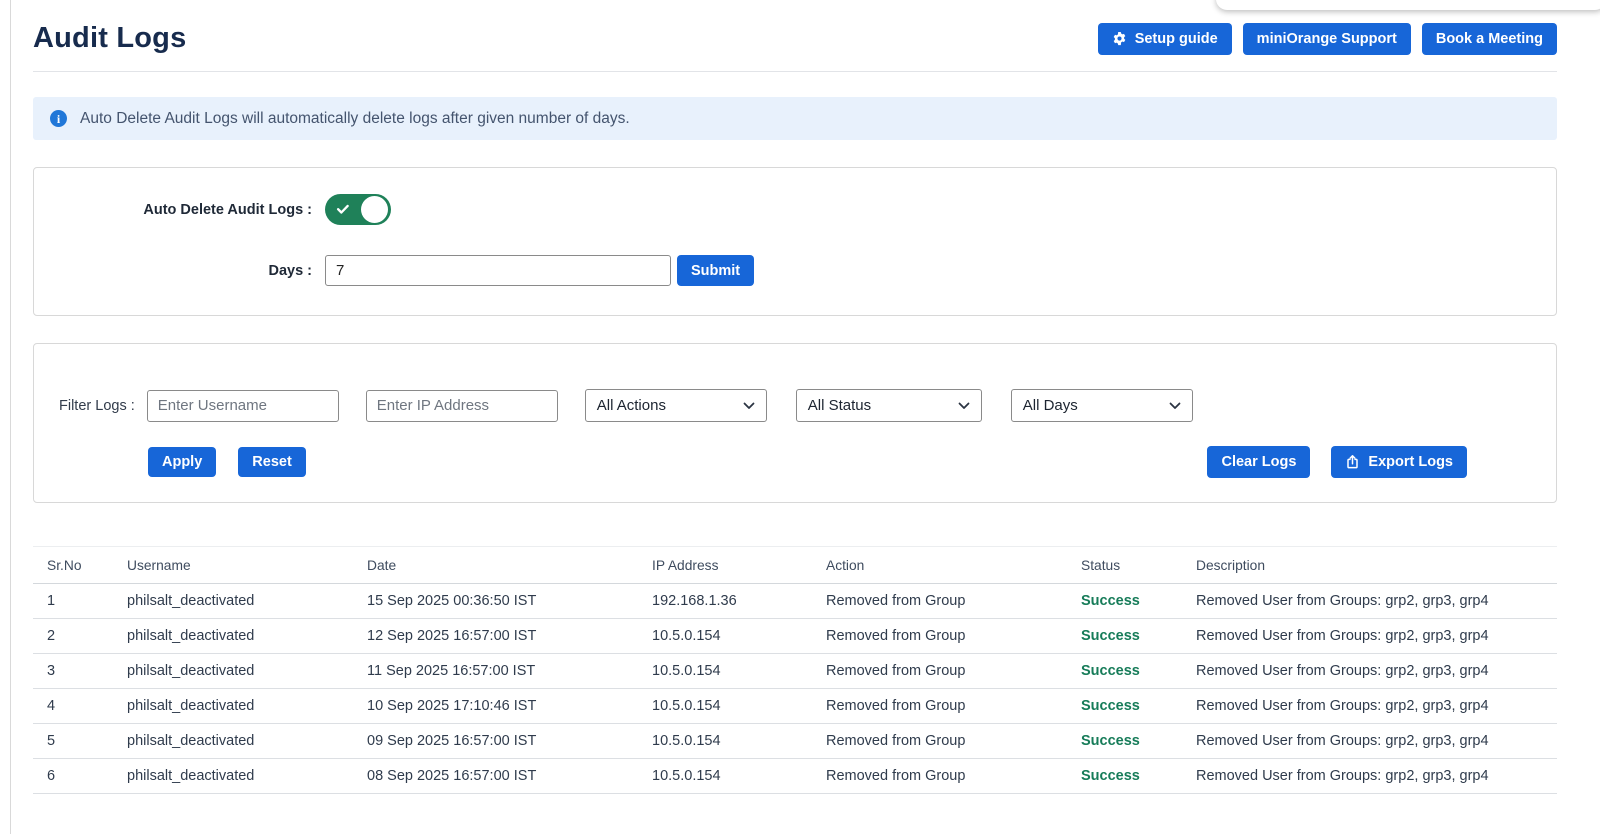  What do you see at coordinates (1050, 405) in the screenshot?
I see `days-select-value: All Days` at bounding box center [1050, 405].